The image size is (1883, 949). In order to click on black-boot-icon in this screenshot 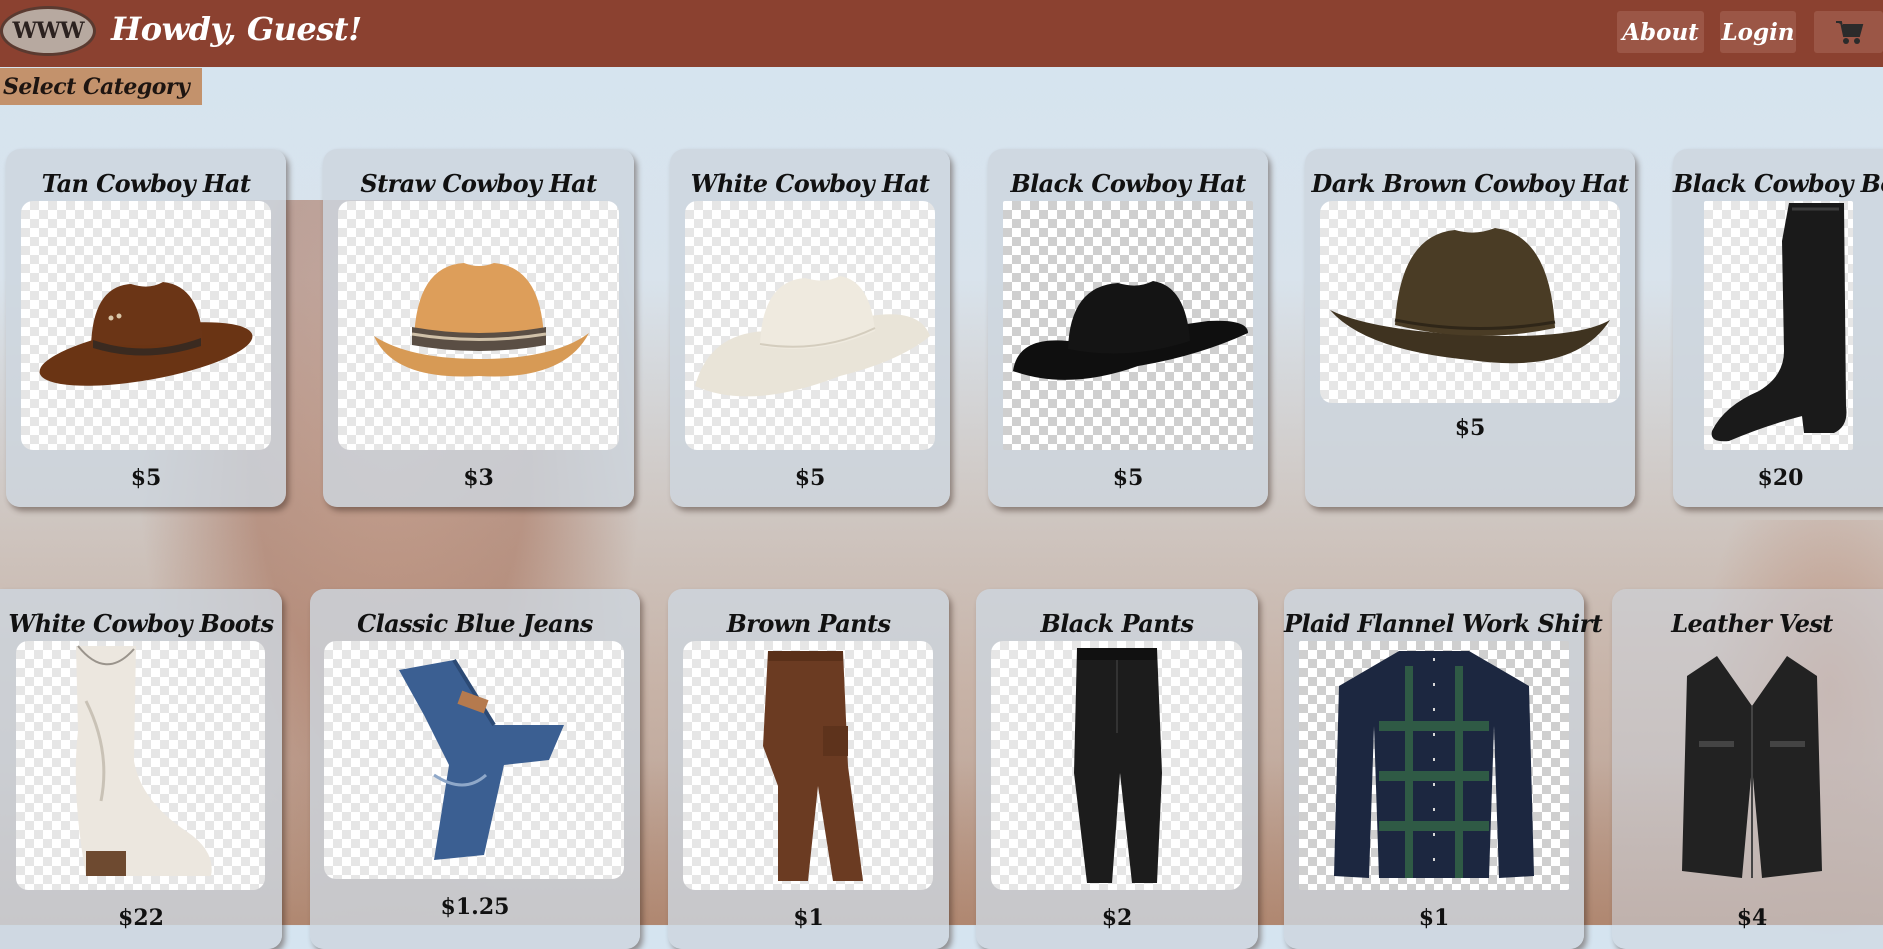, I will do `click(1779, 322)`.